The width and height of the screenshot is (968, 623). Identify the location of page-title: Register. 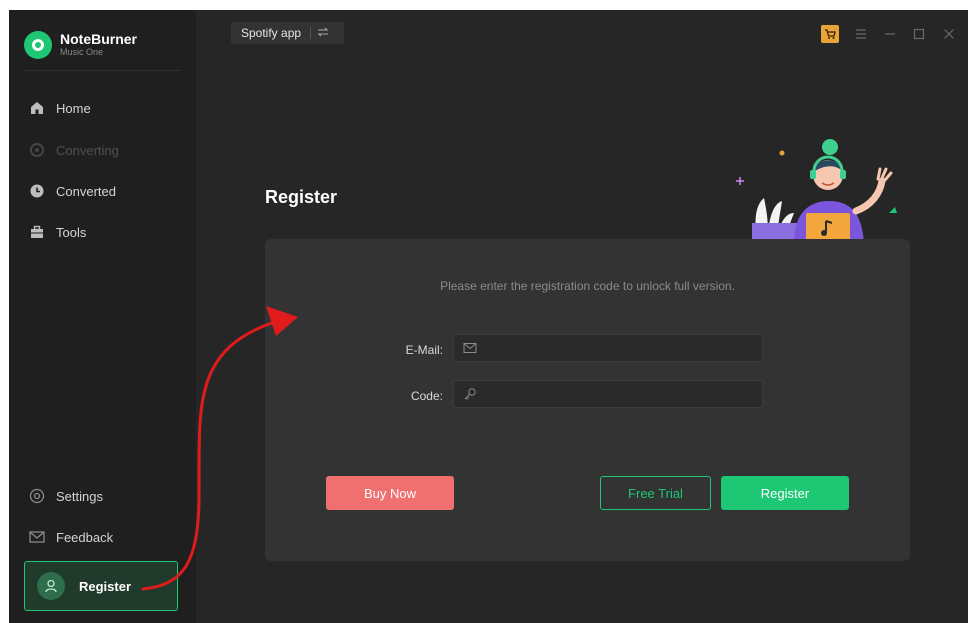
(301, 197).